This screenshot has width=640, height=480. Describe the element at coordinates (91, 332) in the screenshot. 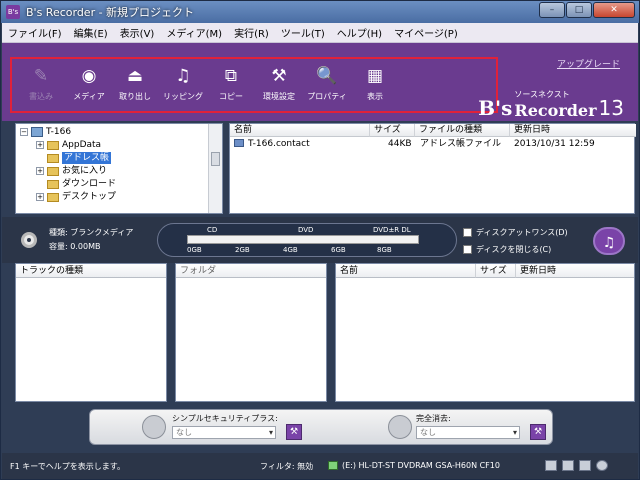

I see `track-type-pane: トラックの種類` at that location.